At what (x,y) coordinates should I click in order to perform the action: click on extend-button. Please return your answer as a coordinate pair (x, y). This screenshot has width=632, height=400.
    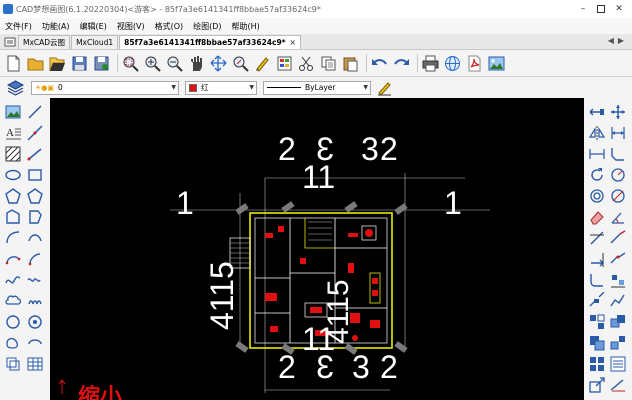
    Looking at the image, I should click on (597, 259).